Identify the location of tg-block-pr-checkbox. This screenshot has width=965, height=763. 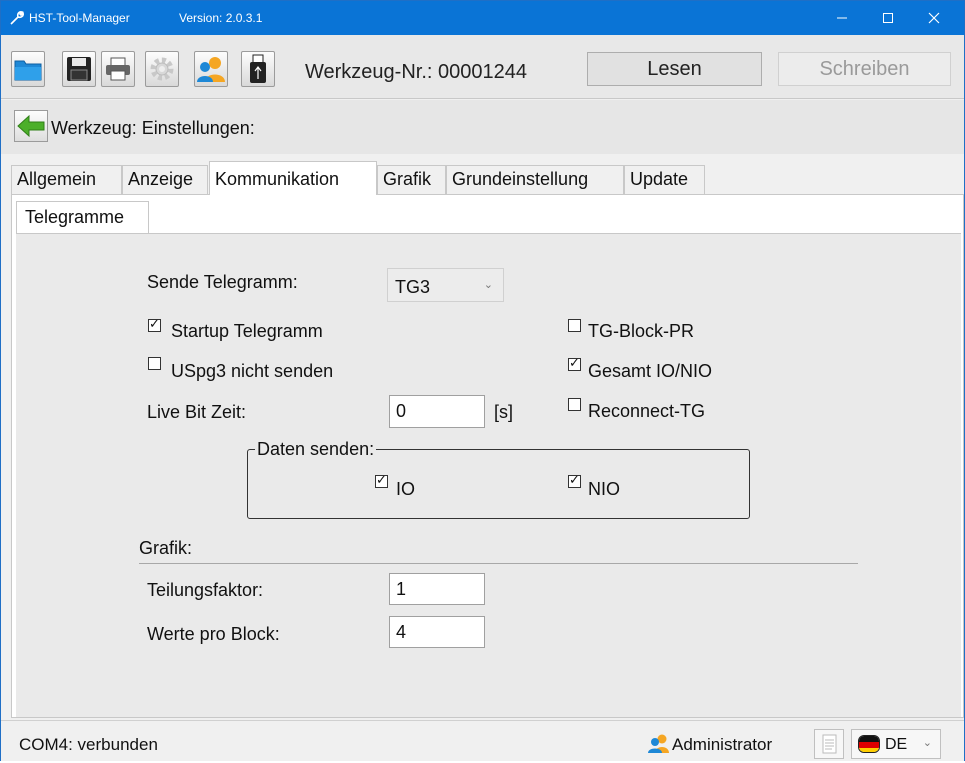
(574, 325).